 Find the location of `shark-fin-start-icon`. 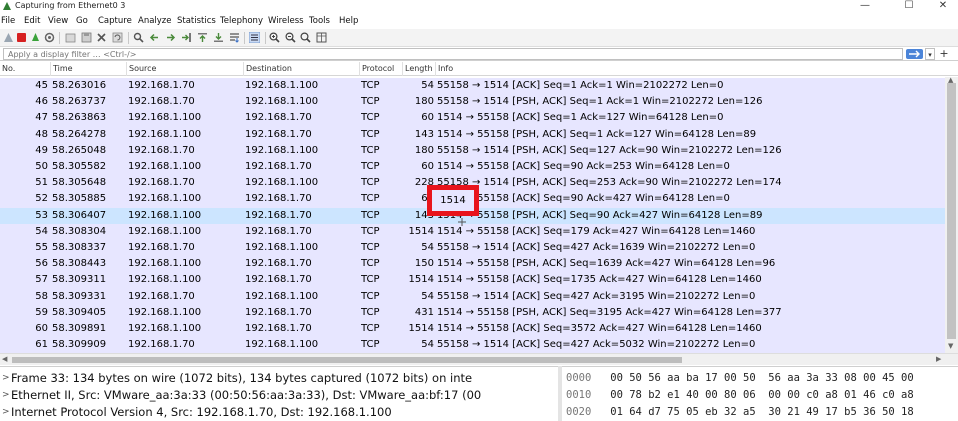

shark-fin-start-icon is located at coordinates (8, 37).